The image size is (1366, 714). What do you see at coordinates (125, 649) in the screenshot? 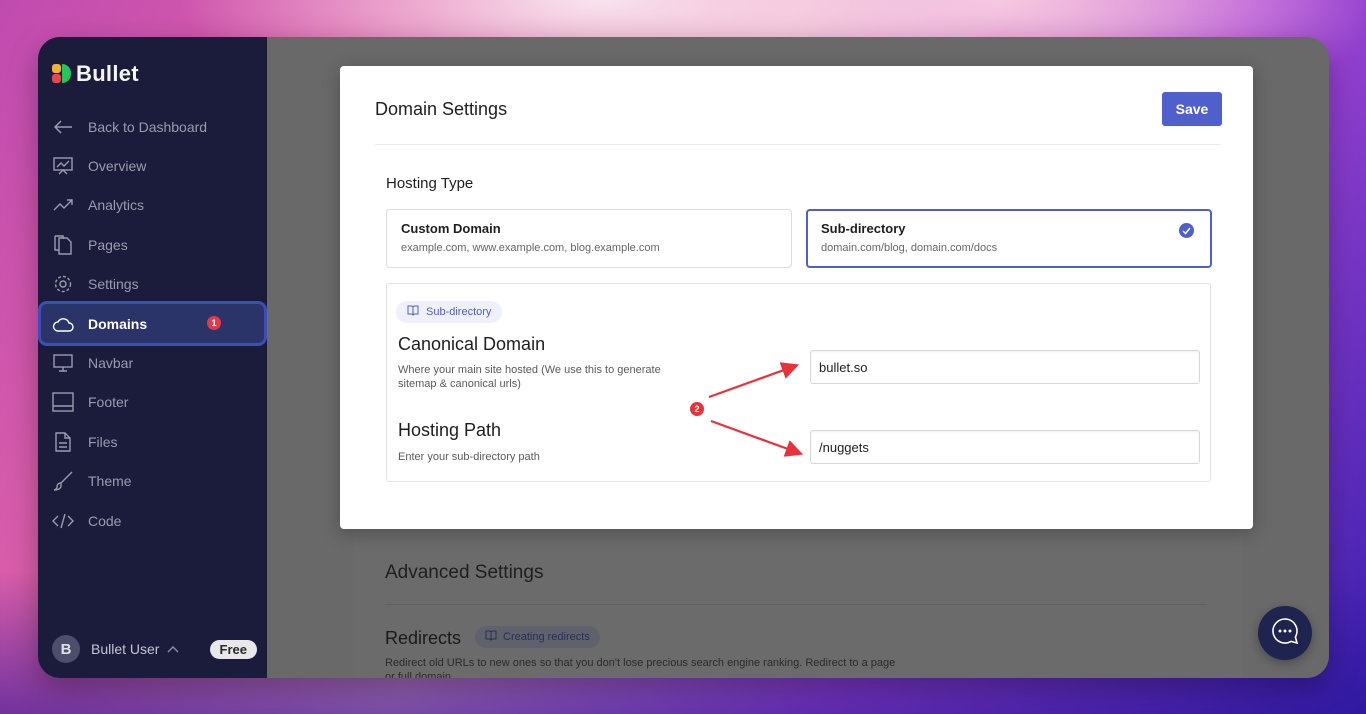
I see `user-name: Bullet User` at bounding box center [125, 649].